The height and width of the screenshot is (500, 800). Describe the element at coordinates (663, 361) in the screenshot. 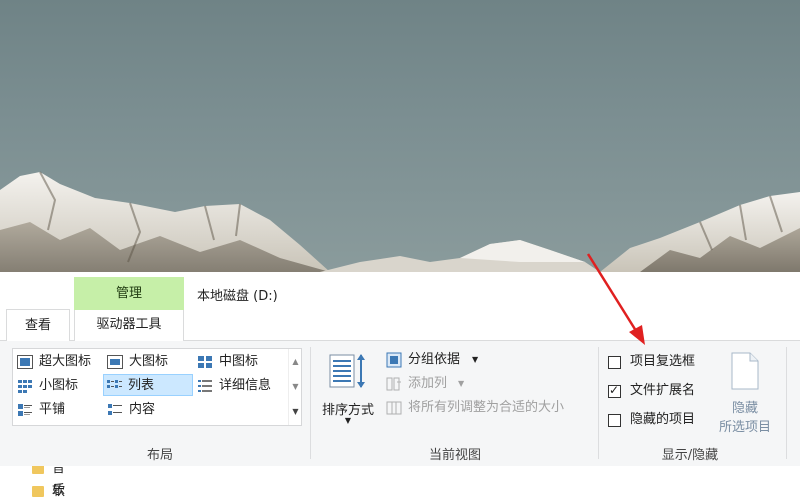

I see `item-check-boxes-label: 项目复选框` at that location.